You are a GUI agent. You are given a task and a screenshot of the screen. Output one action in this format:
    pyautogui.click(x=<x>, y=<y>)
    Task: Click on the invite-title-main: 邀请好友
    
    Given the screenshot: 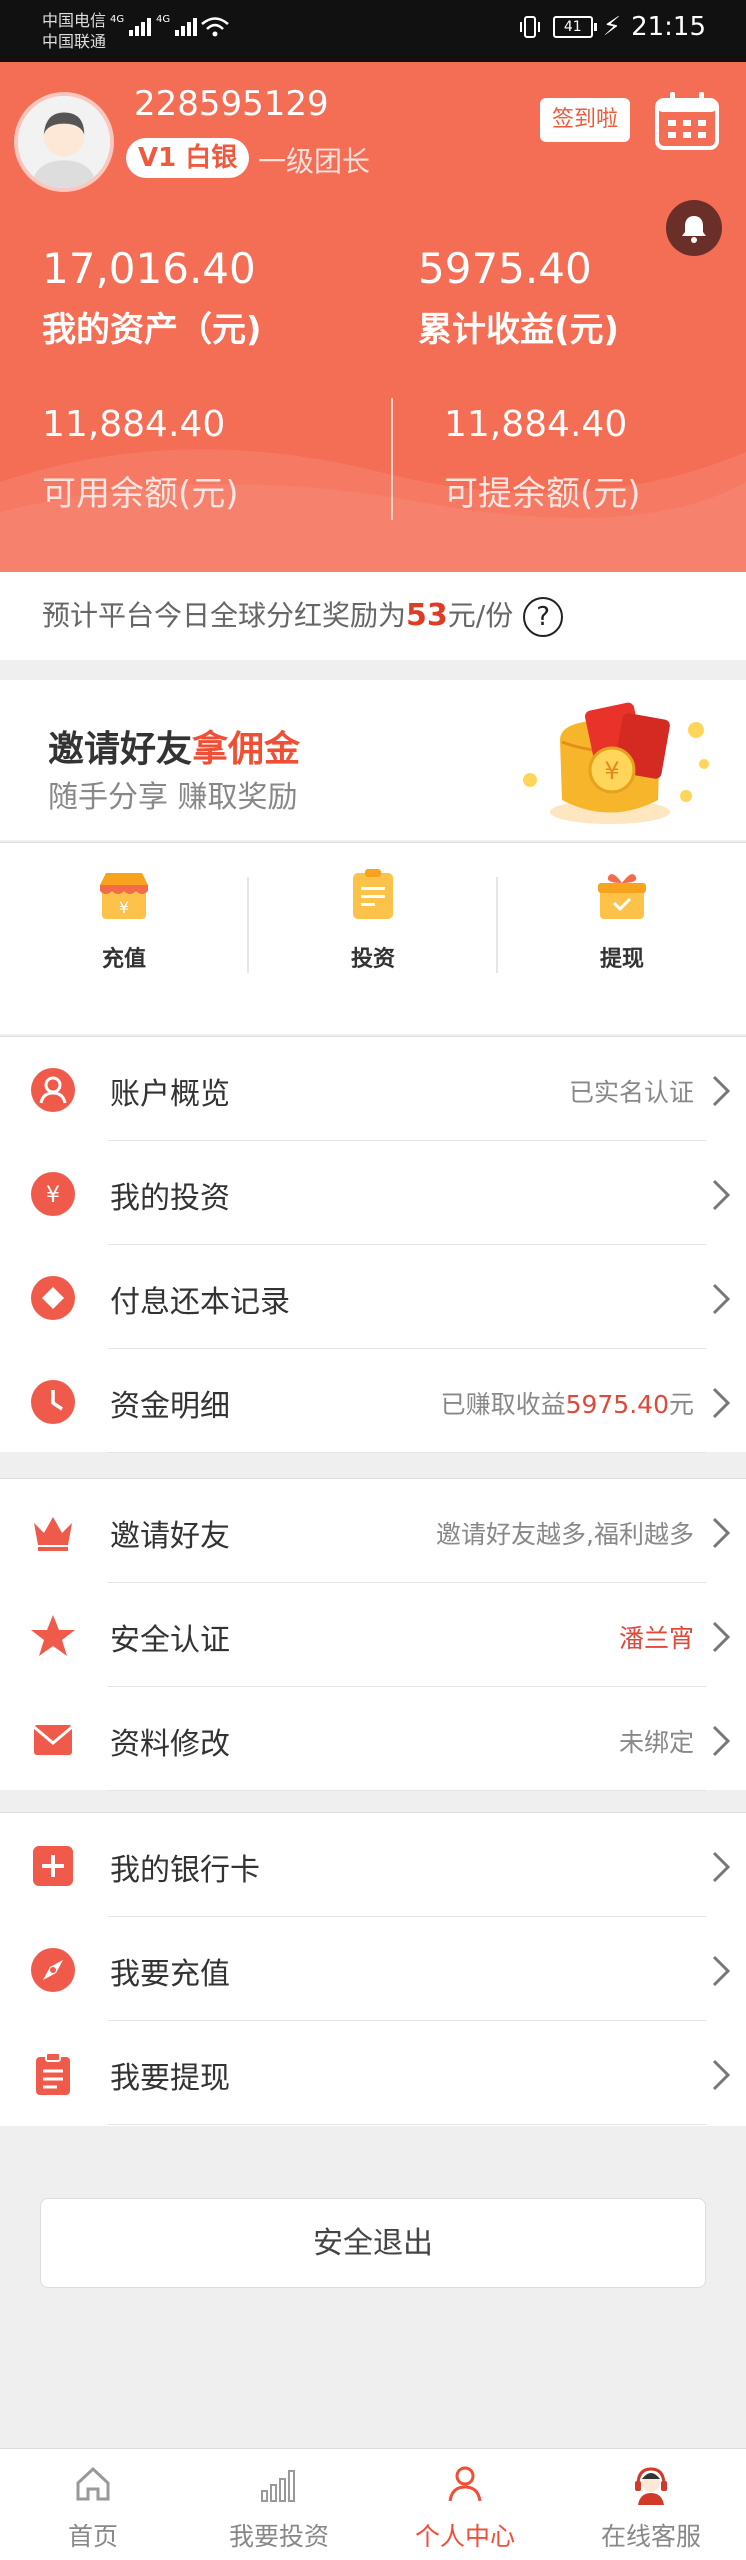 What is the action you would take?
    pyautogui.click(x=120, y=749)
    